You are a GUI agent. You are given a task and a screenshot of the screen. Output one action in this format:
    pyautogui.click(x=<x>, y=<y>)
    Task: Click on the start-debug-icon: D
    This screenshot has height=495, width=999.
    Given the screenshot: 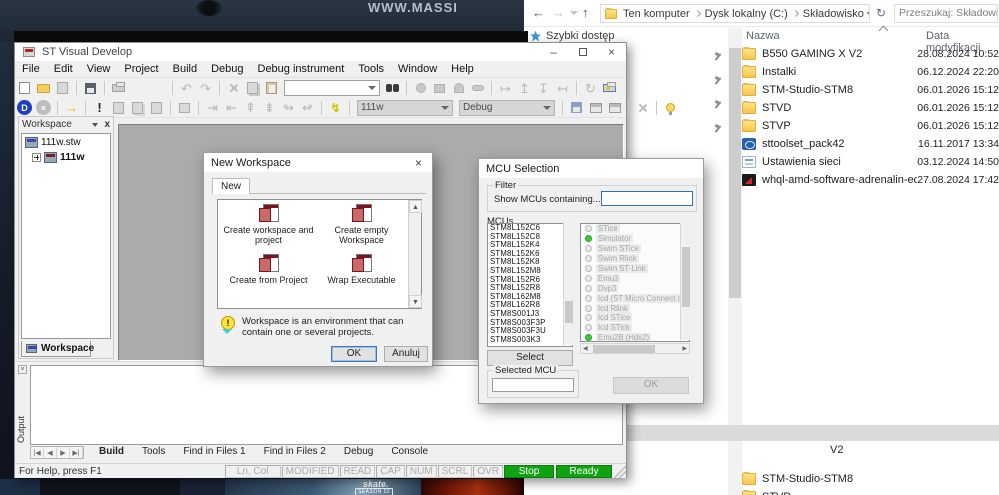 What is the action you would take?
    pyautogui.click(x=24, y=107)
    